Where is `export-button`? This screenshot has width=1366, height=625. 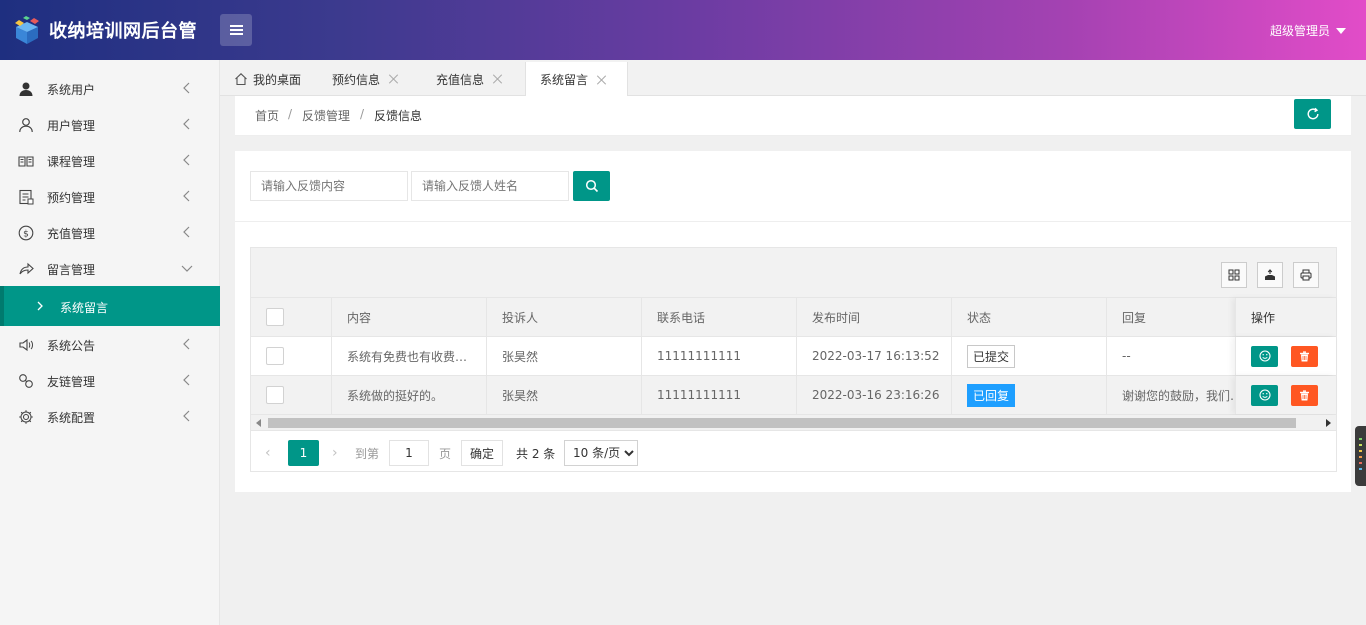 export-button is located at coordinates (1270, 275).